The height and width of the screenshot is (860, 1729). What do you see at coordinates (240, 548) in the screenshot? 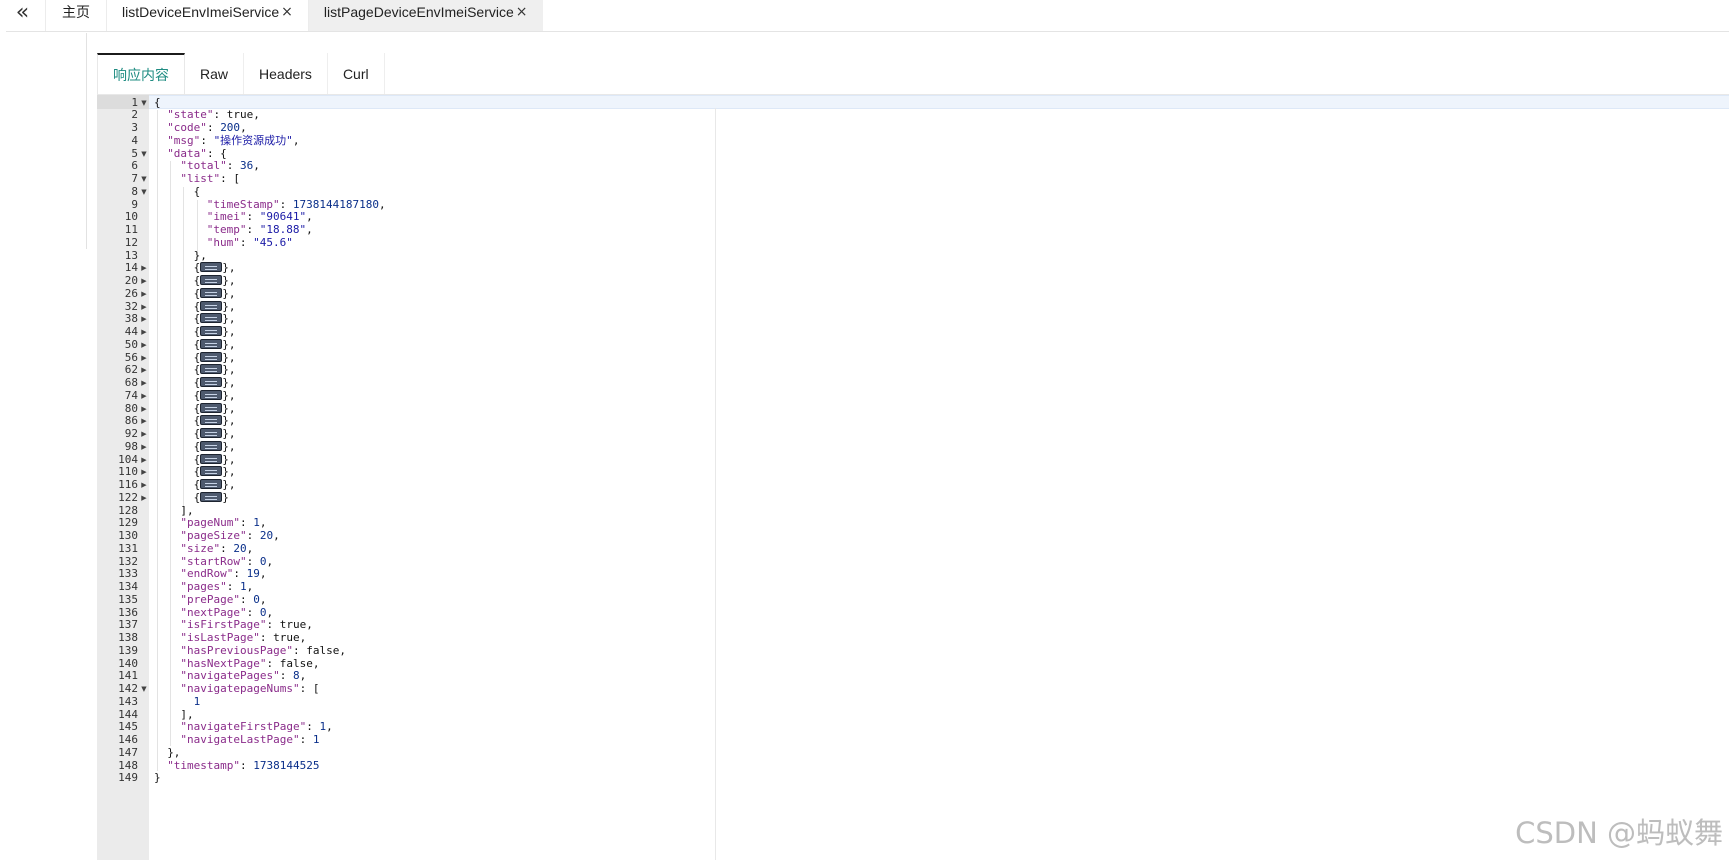
I see `token-num: 20` at bounding box center [240, 548].